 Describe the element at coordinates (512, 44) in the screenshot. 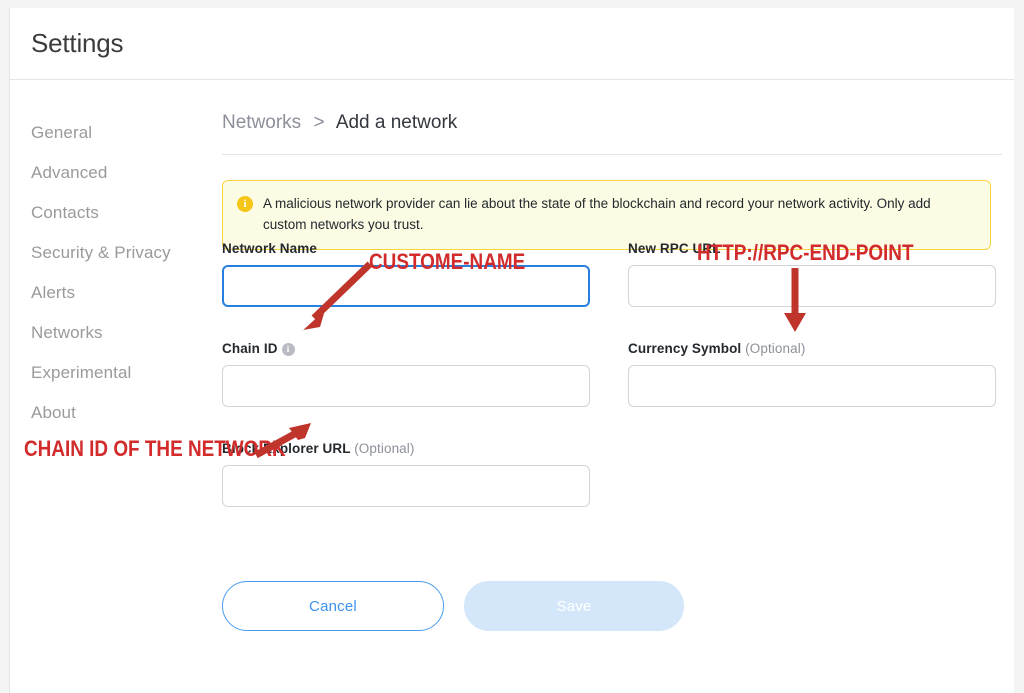

I see `window-header: Settings` at that location.